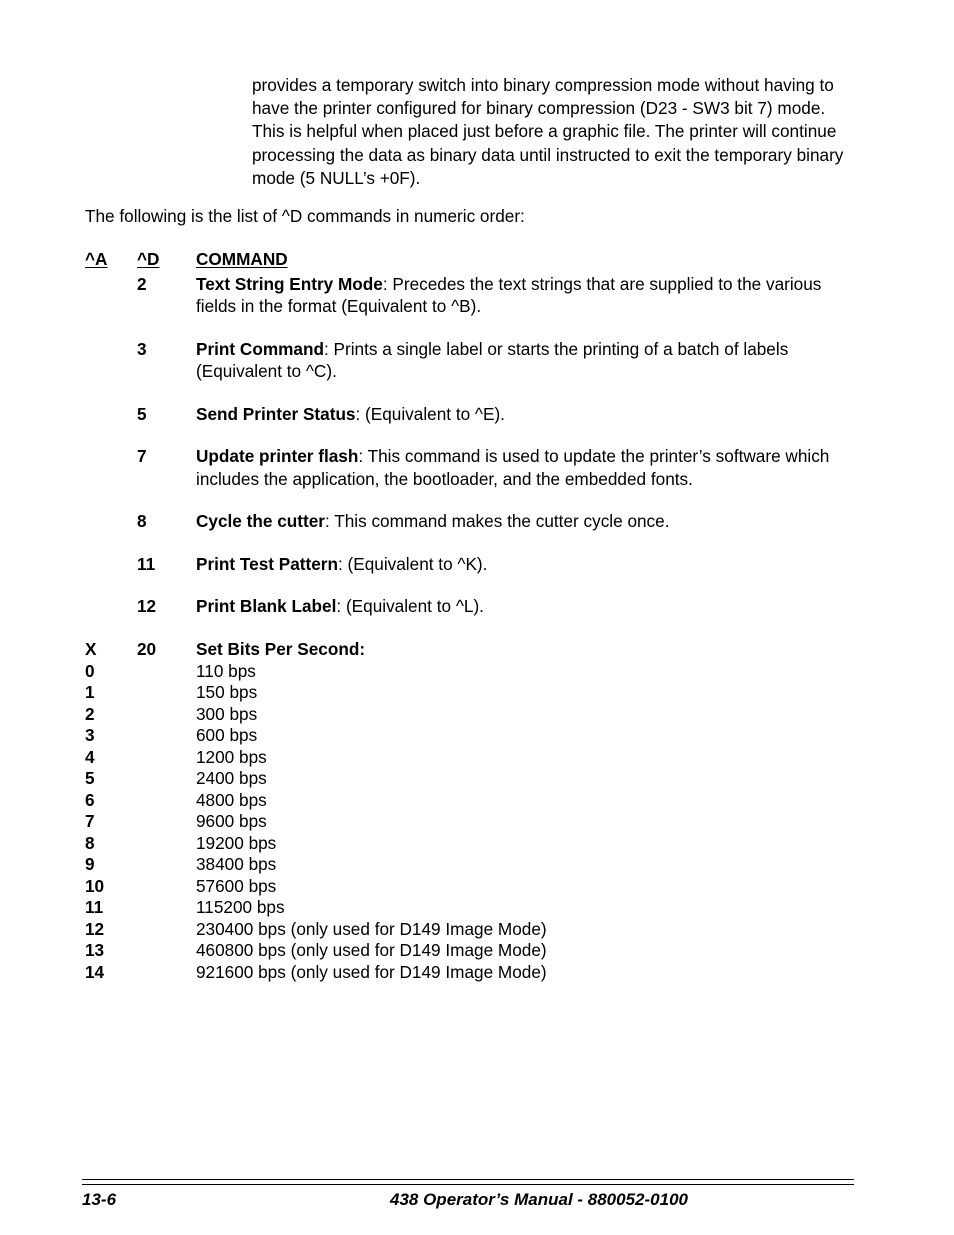 The height and width of the screenshot is (1235, 954). What do you see at coordinates (240, 907) in the screenshot?
I see `bps-row-value: 115200 bps` at bounding box center [240, 907].